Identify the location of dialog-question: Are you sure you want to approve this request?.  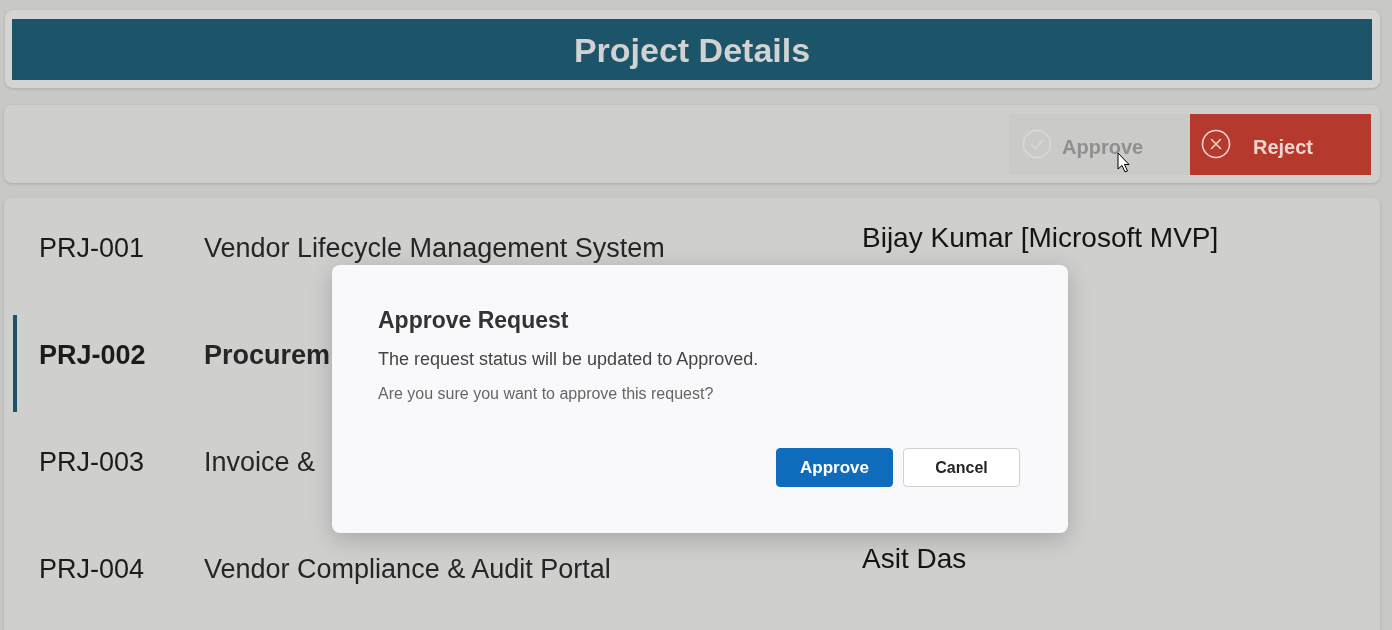
(546, 394).